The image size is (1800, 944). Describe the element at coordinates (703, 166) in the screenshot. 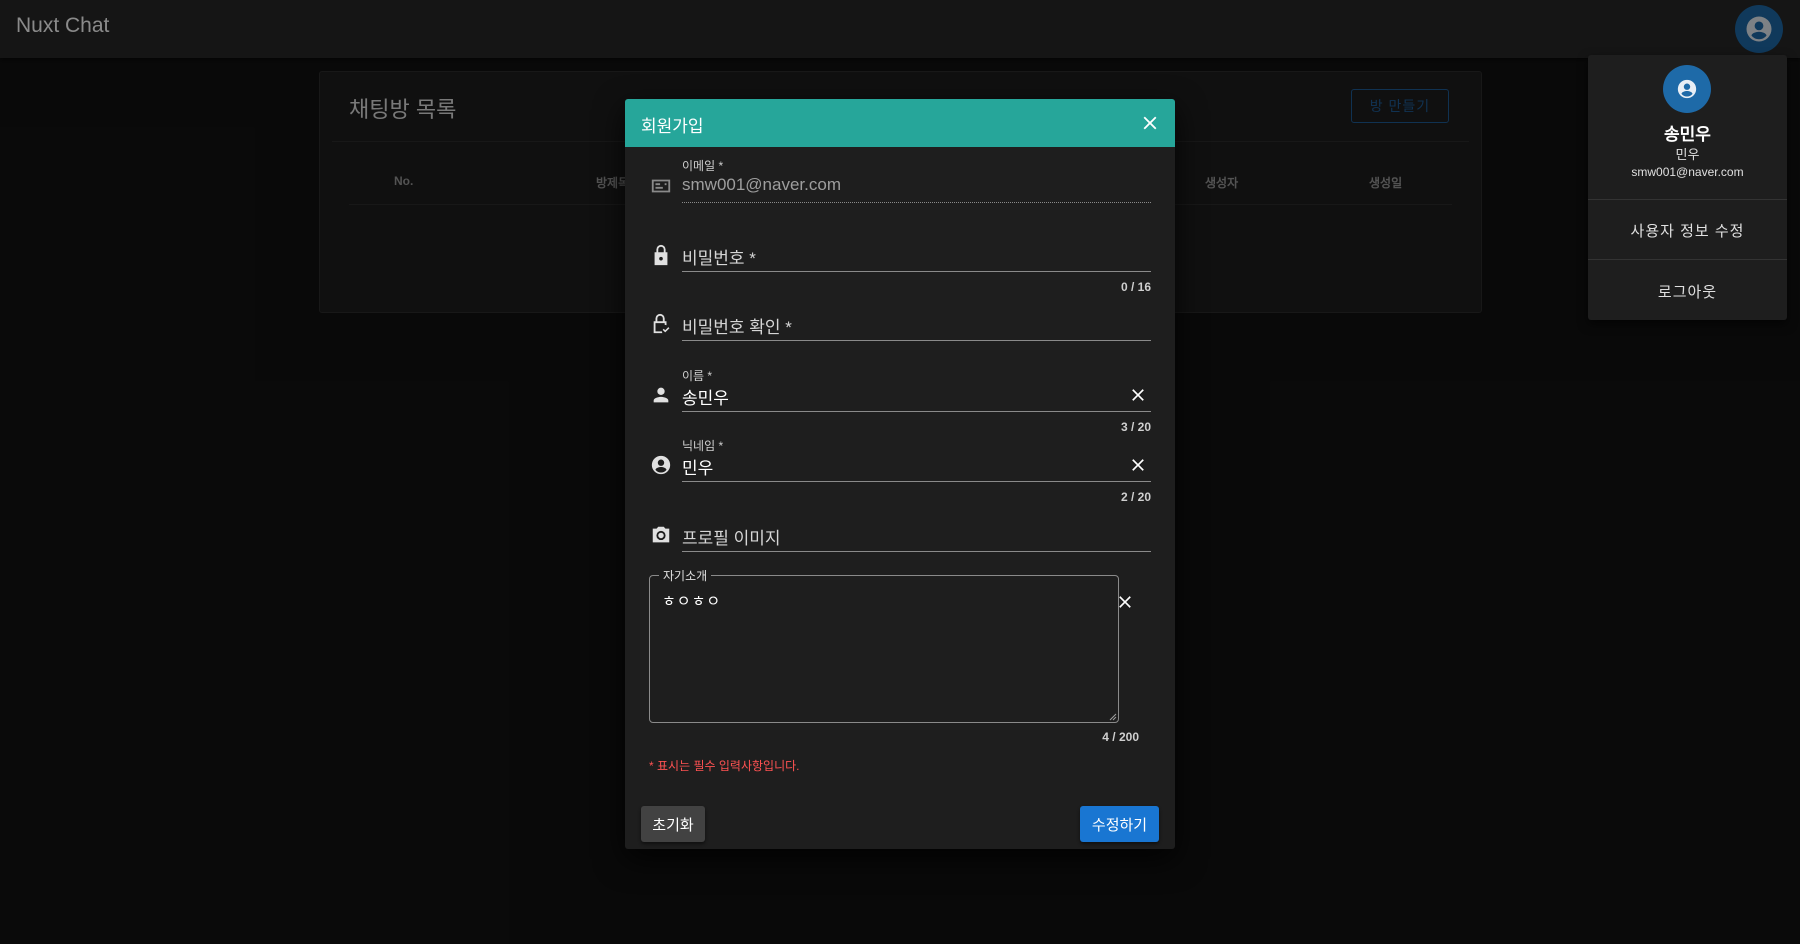

I see `email-label: 이메일 *` at that location.